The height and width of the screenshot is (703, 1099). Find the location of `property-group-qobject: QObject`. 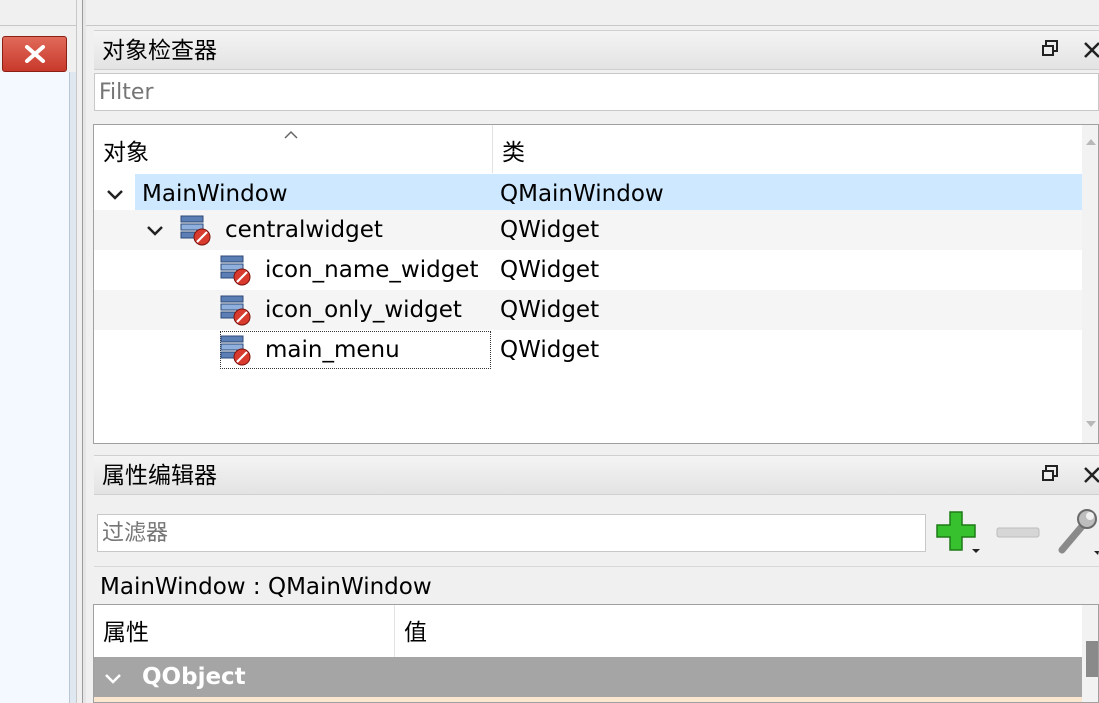

property-group-qobject: QObject is located at coordinates (588, 677).